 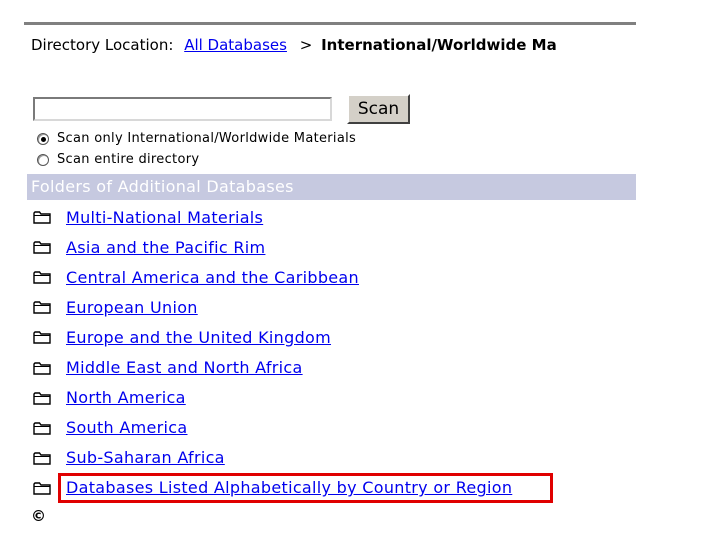 What do you see at coordinates (184, 367) in the screenshot?
I see `folder-link: Middle East and North Africa` at bounding box center [184, 367].